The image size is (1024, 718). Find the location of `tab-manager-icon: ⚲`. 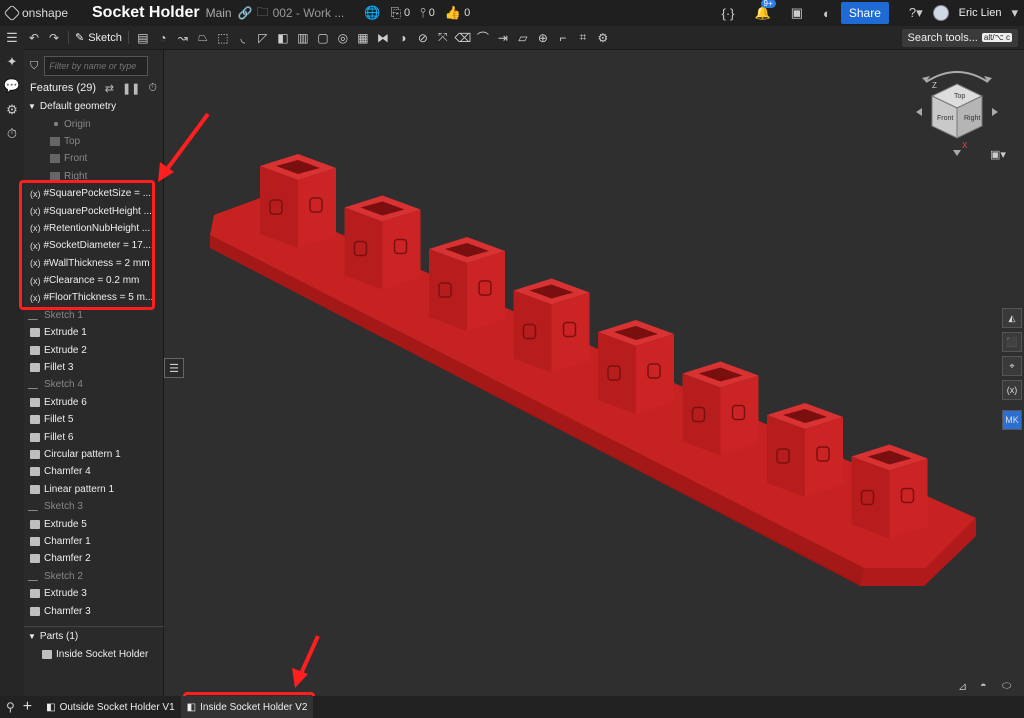

tab-manager-icon: ⚲ is located at coordinates (10, 707).